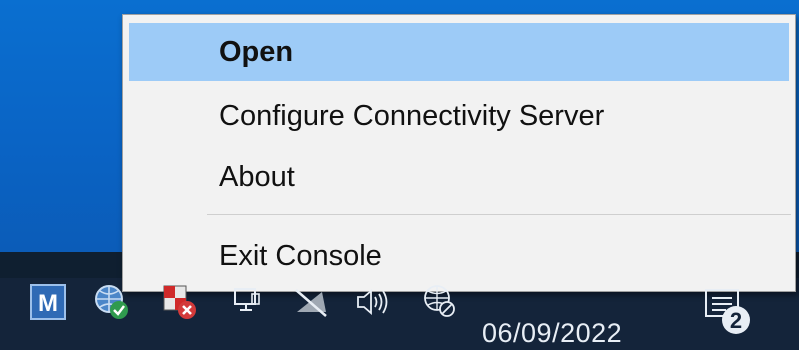  I want to click on menu-item-open: Open, so click(459, 52).